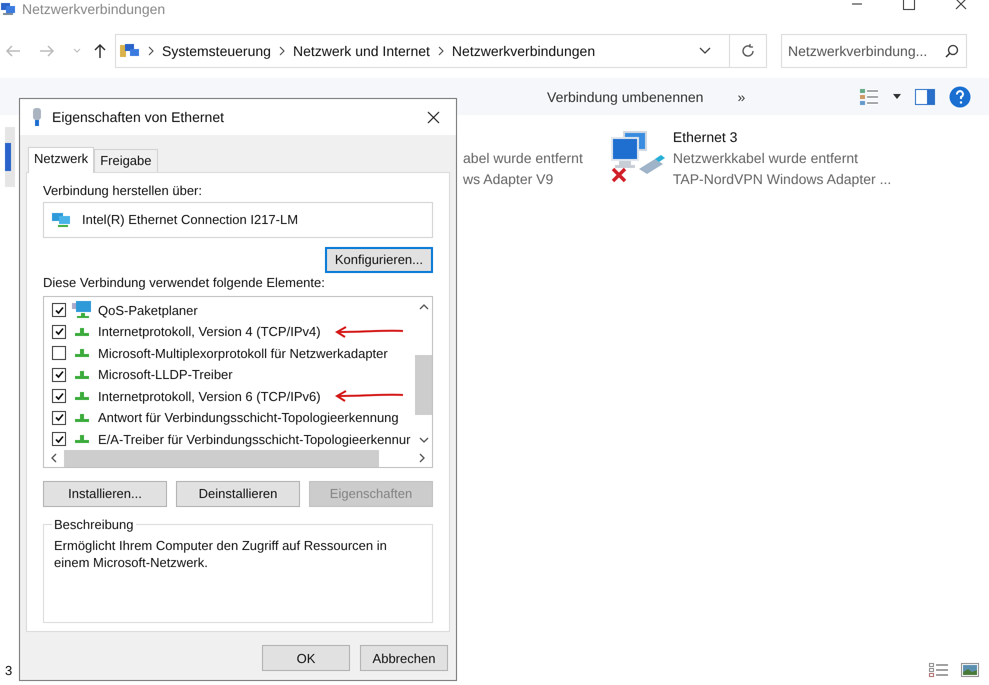 The image size is (989, 685). Describe the element at coordinates (243, 353) in the screenshot. I see `element-label: Microsoft-Multiplexorprotokoll für Netzwerkadapter` at that location.